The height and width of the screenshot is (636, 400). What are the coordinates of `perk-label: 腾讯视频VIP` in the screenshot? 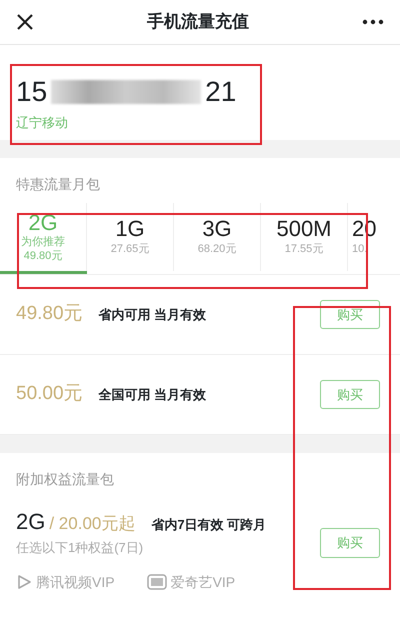 It's located at (75, 582).